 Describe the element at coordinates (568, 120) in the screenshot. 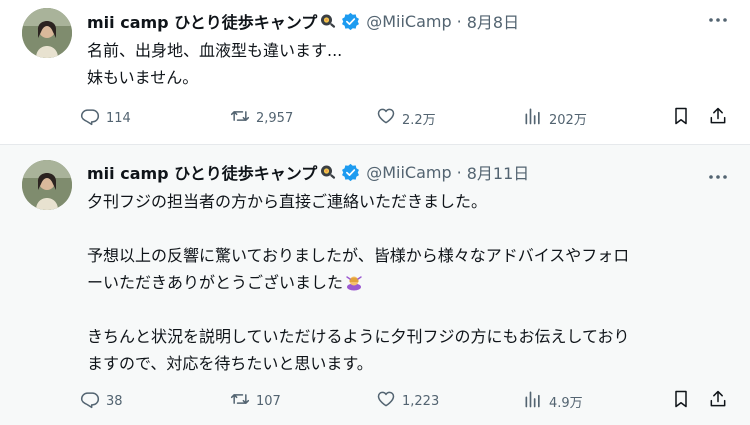

I see `views-count: 202万` at that location.